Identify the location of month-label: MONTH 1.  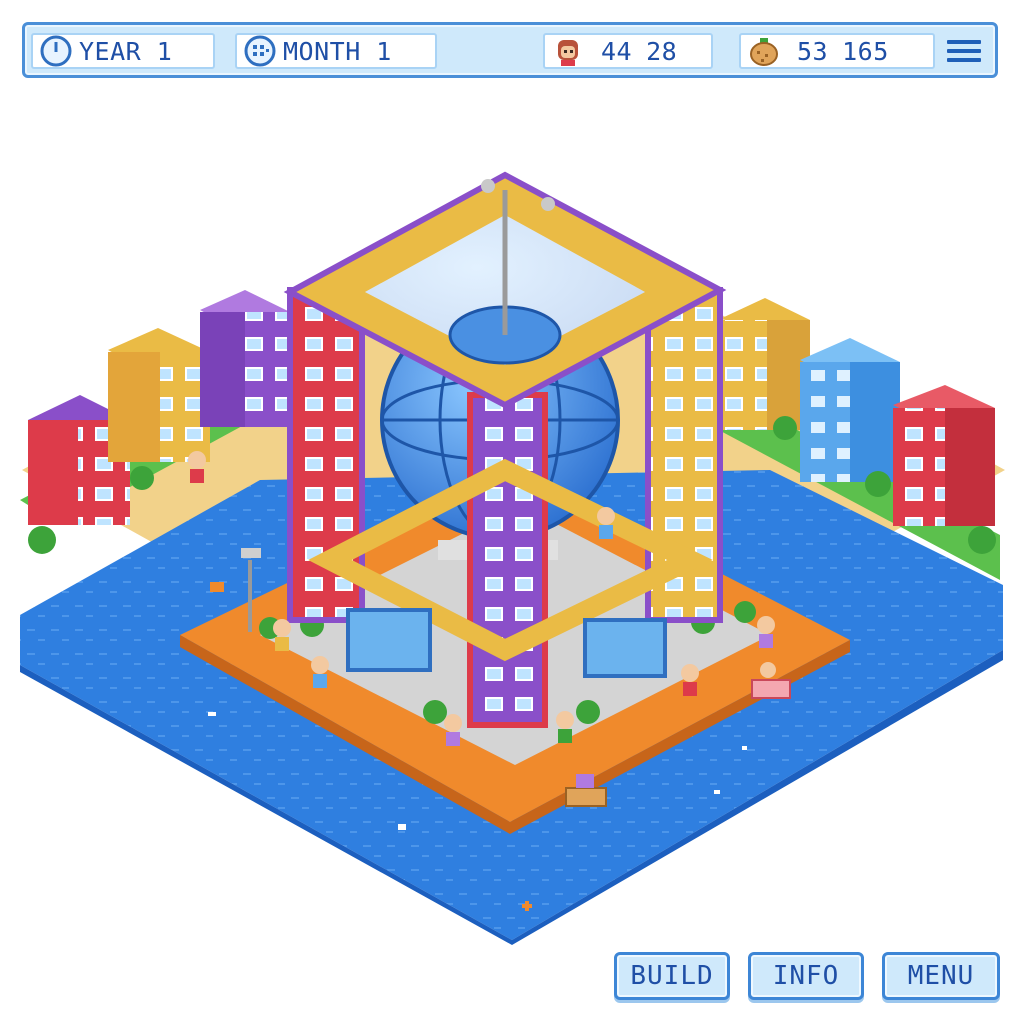
(337, 51).